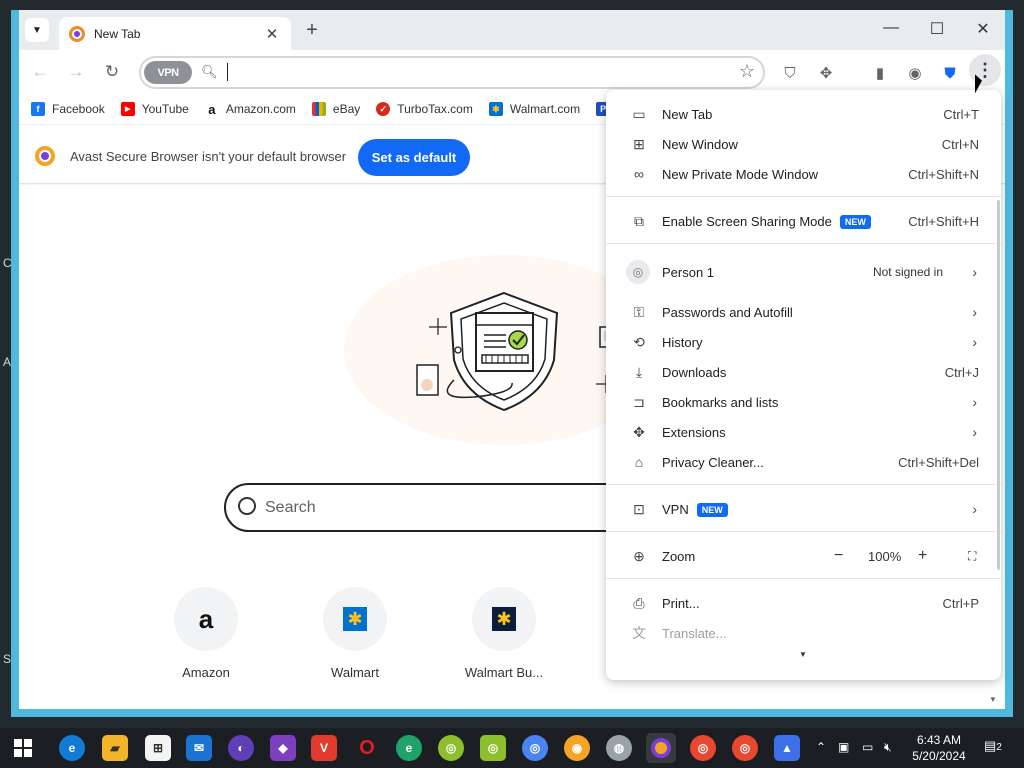  What do you see at coordinates (694, 432) in the screenshot?
I see `menu-item-label: Extensions` at bounding box center [694, 432].